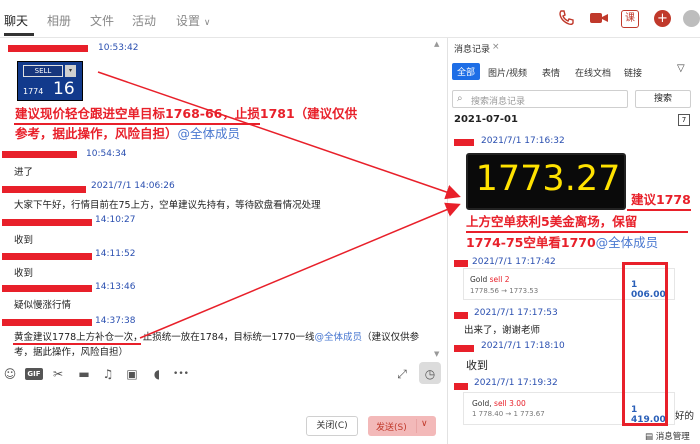 This screenshot has width=700, height=444. What do you see at coordinates (593, 72) in the screenshot?
I see `filter-docs: 在线文档` at bounding box center [593, 72].